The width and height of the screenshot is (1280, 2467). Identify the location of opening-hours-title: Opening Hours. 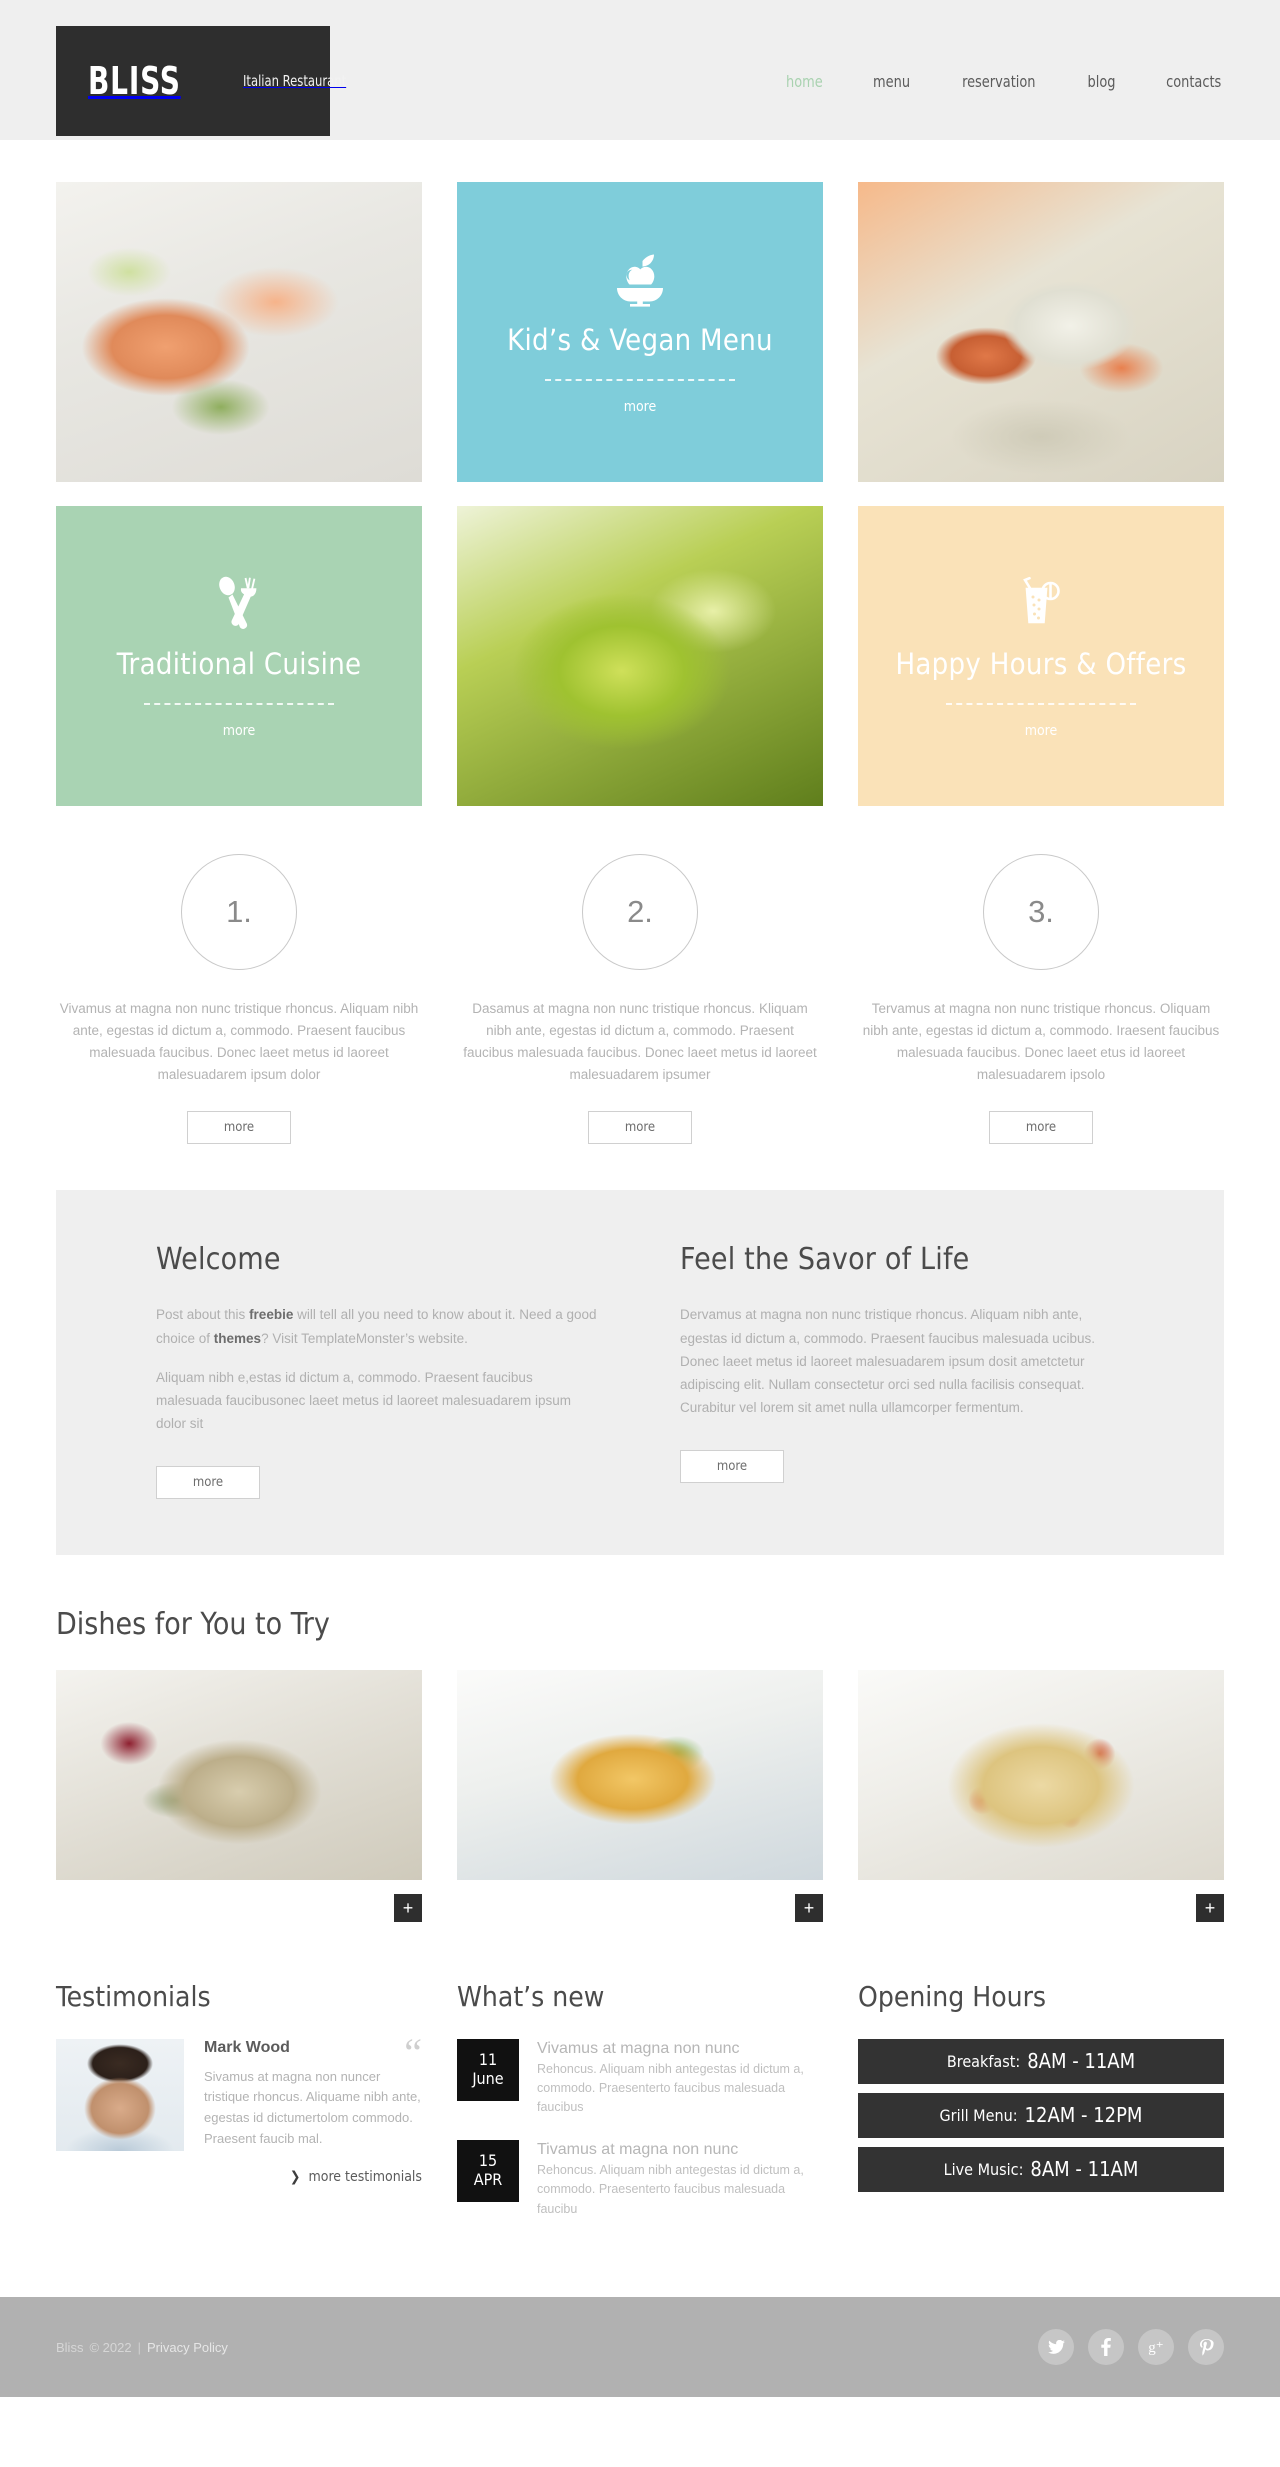
(952, 1996).